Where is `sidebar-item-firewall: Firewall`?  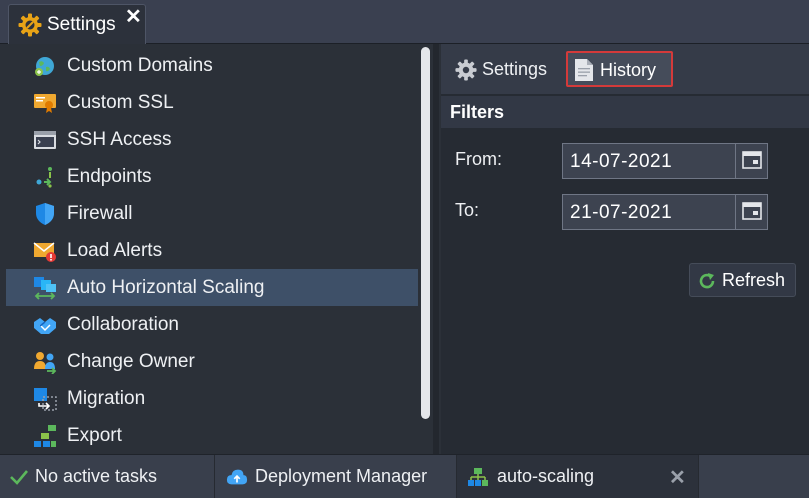 sidebar-item-firewall: Firewall is located at coordinates (212, 213).